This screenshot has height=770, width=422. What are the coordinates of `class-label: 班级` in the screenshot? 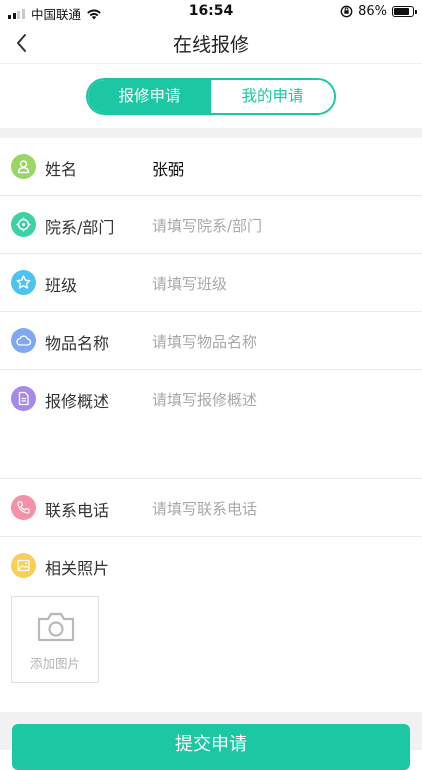 It's located at (61, 285).